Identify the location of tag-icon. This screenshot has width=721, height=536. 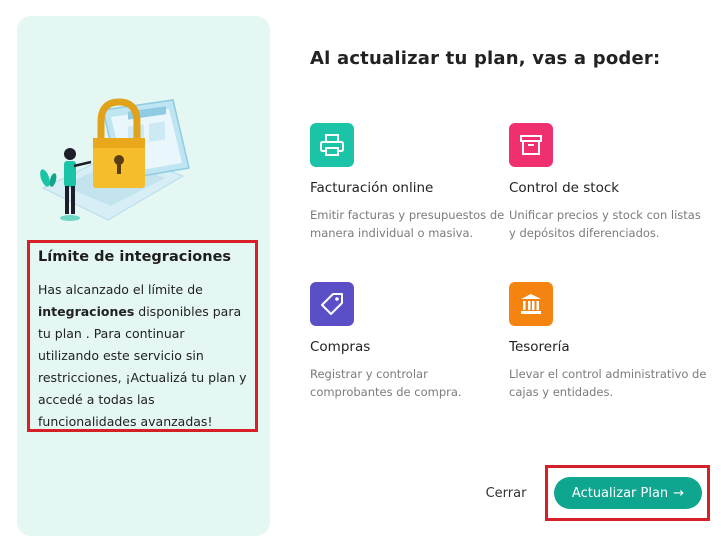
(332, 304).